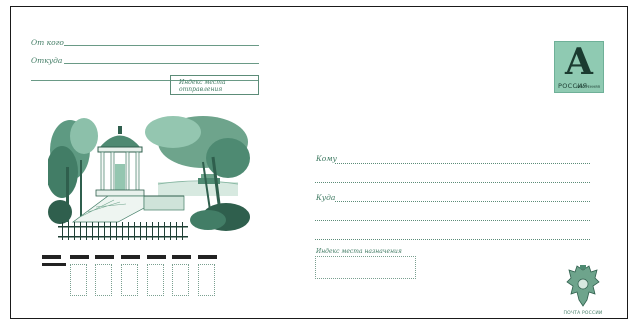 The image size is (640, 325). What do you see at coordinates (462, 163) in the screenshot?
I see `to-line` at bounding box center [462, 163].